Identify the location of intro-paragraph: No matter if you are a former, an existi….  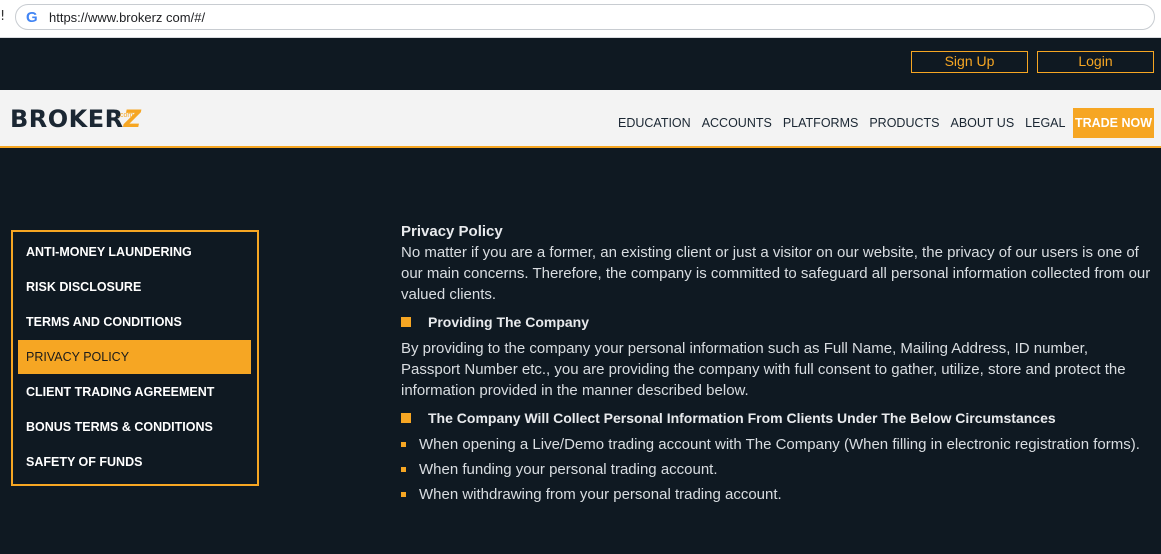
(776, 273).